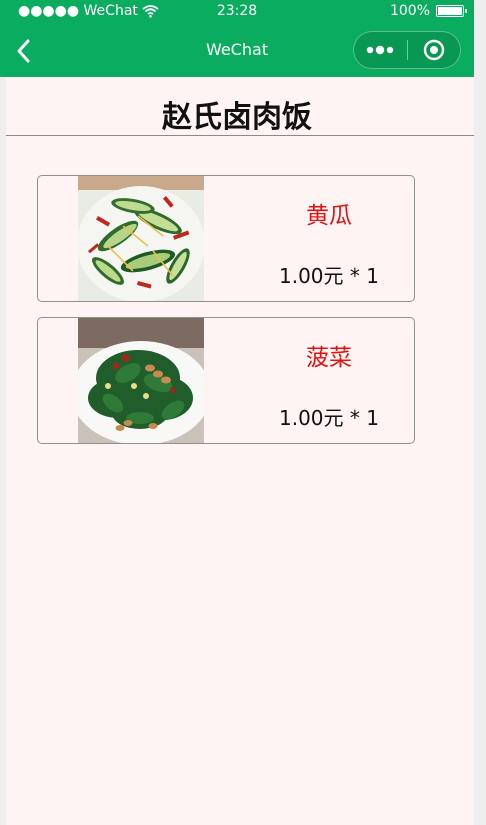  I want to click on close-button, so click(433, 50).